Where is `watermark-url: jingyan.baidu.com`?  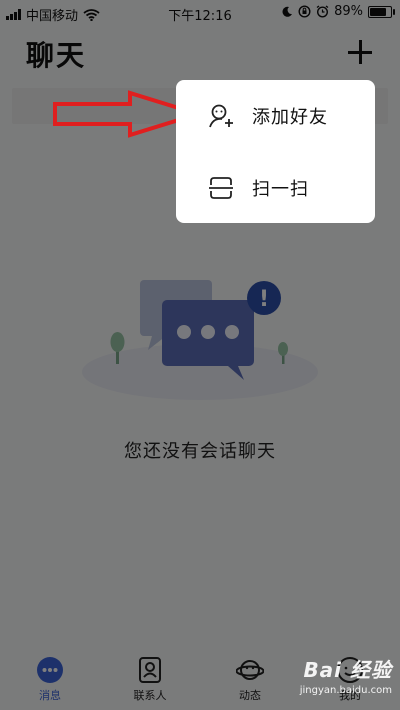 watermark-url: jingyan.baidu.com is located at coordinates (345, 690).